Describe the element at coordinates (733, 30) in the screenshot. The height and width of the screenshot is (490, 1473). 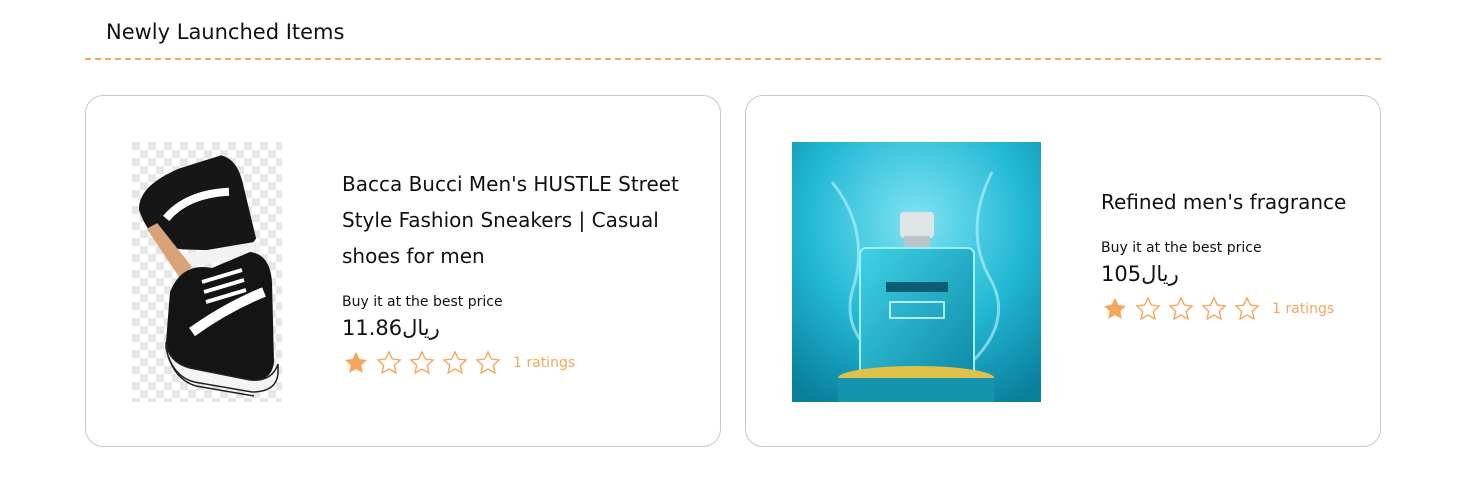
I see `section-header: Newly Launched Items` at that location.